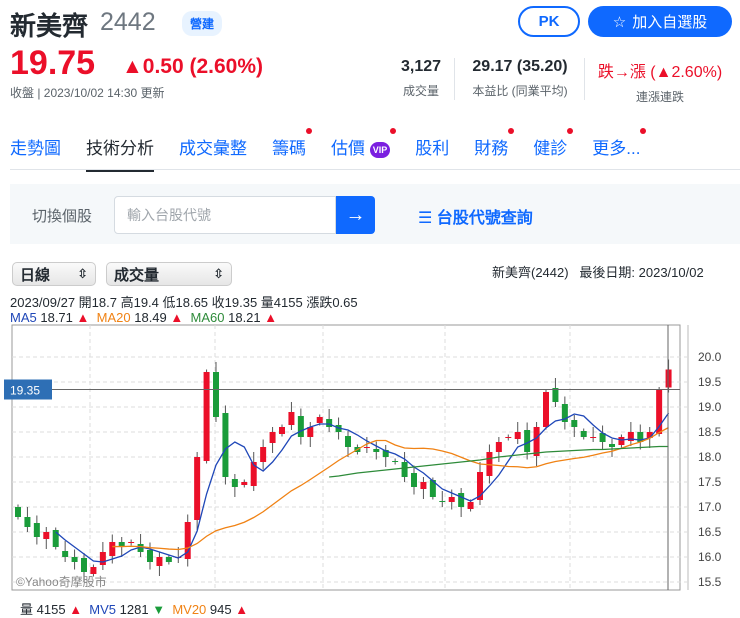 This screenshot has width=740, height=618. Describe the element at coordinates (189, 609) in the screenshot. I see `mv20-label: MV20` at that location.